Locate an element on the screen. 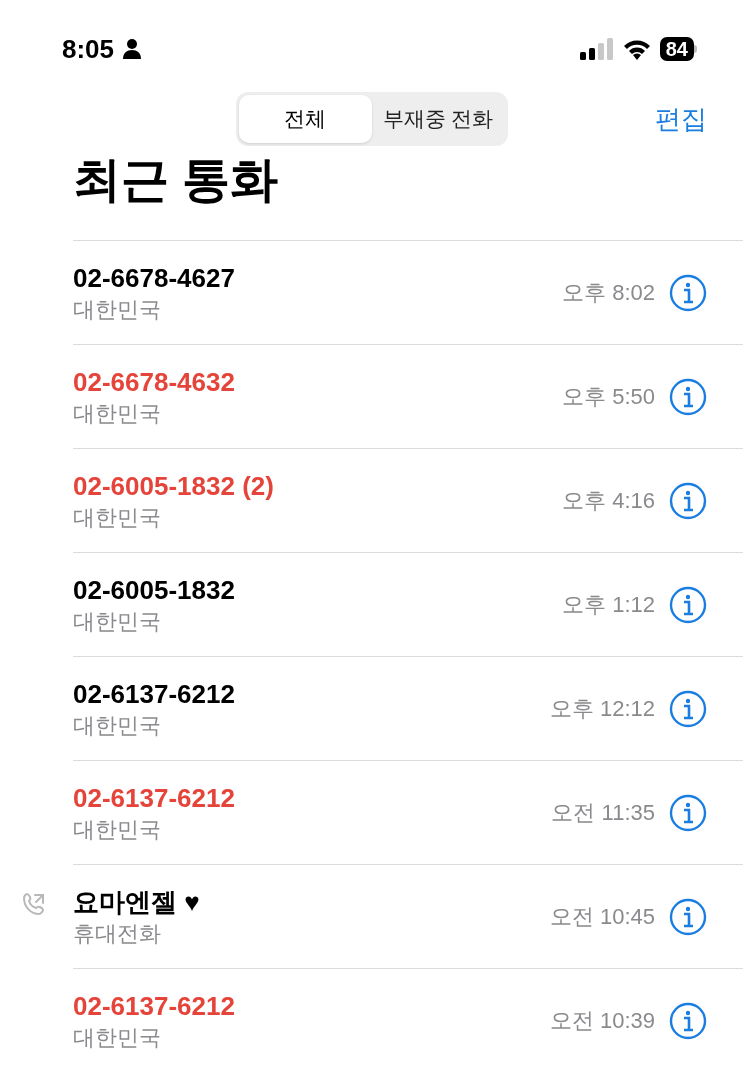 Image resolution: width=743 pixels, height=1072 pixels. edit-button: 편집 is located at coordinates (681, 119).